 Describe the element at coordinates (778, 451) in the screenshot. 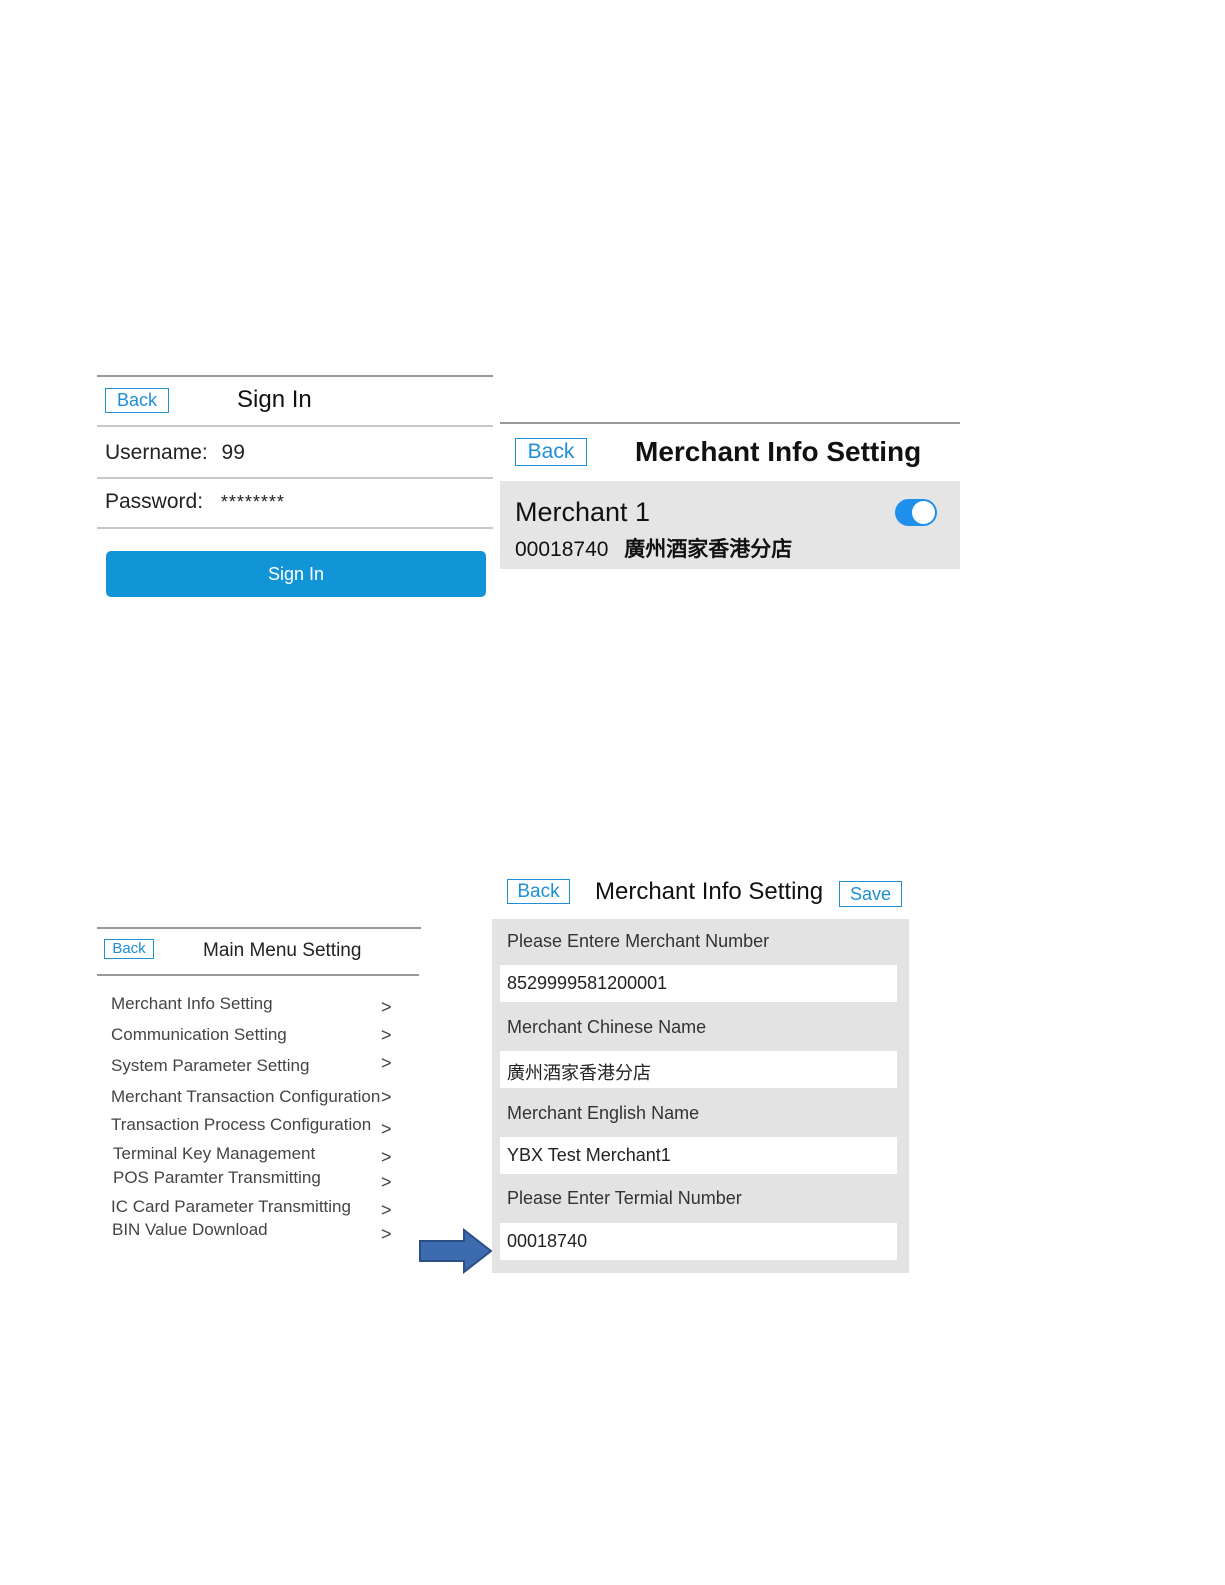

I see `merchant-info-title: Merchant Info Setting` at that location.